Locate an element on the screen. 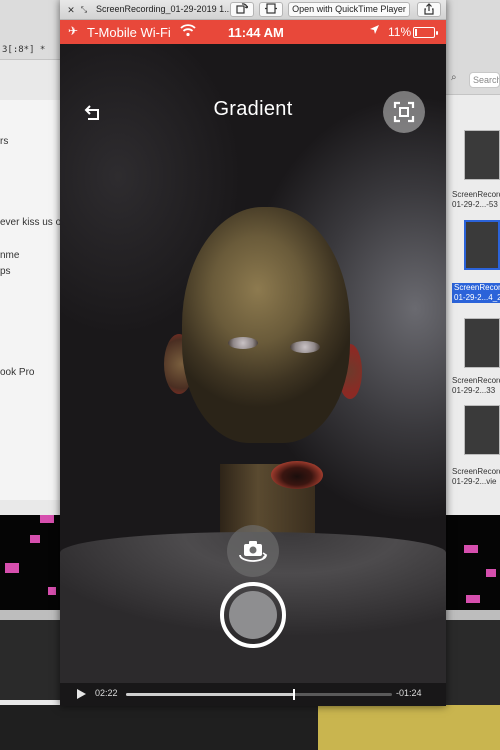  capture-frame-button is located at coordinates (404, 112).